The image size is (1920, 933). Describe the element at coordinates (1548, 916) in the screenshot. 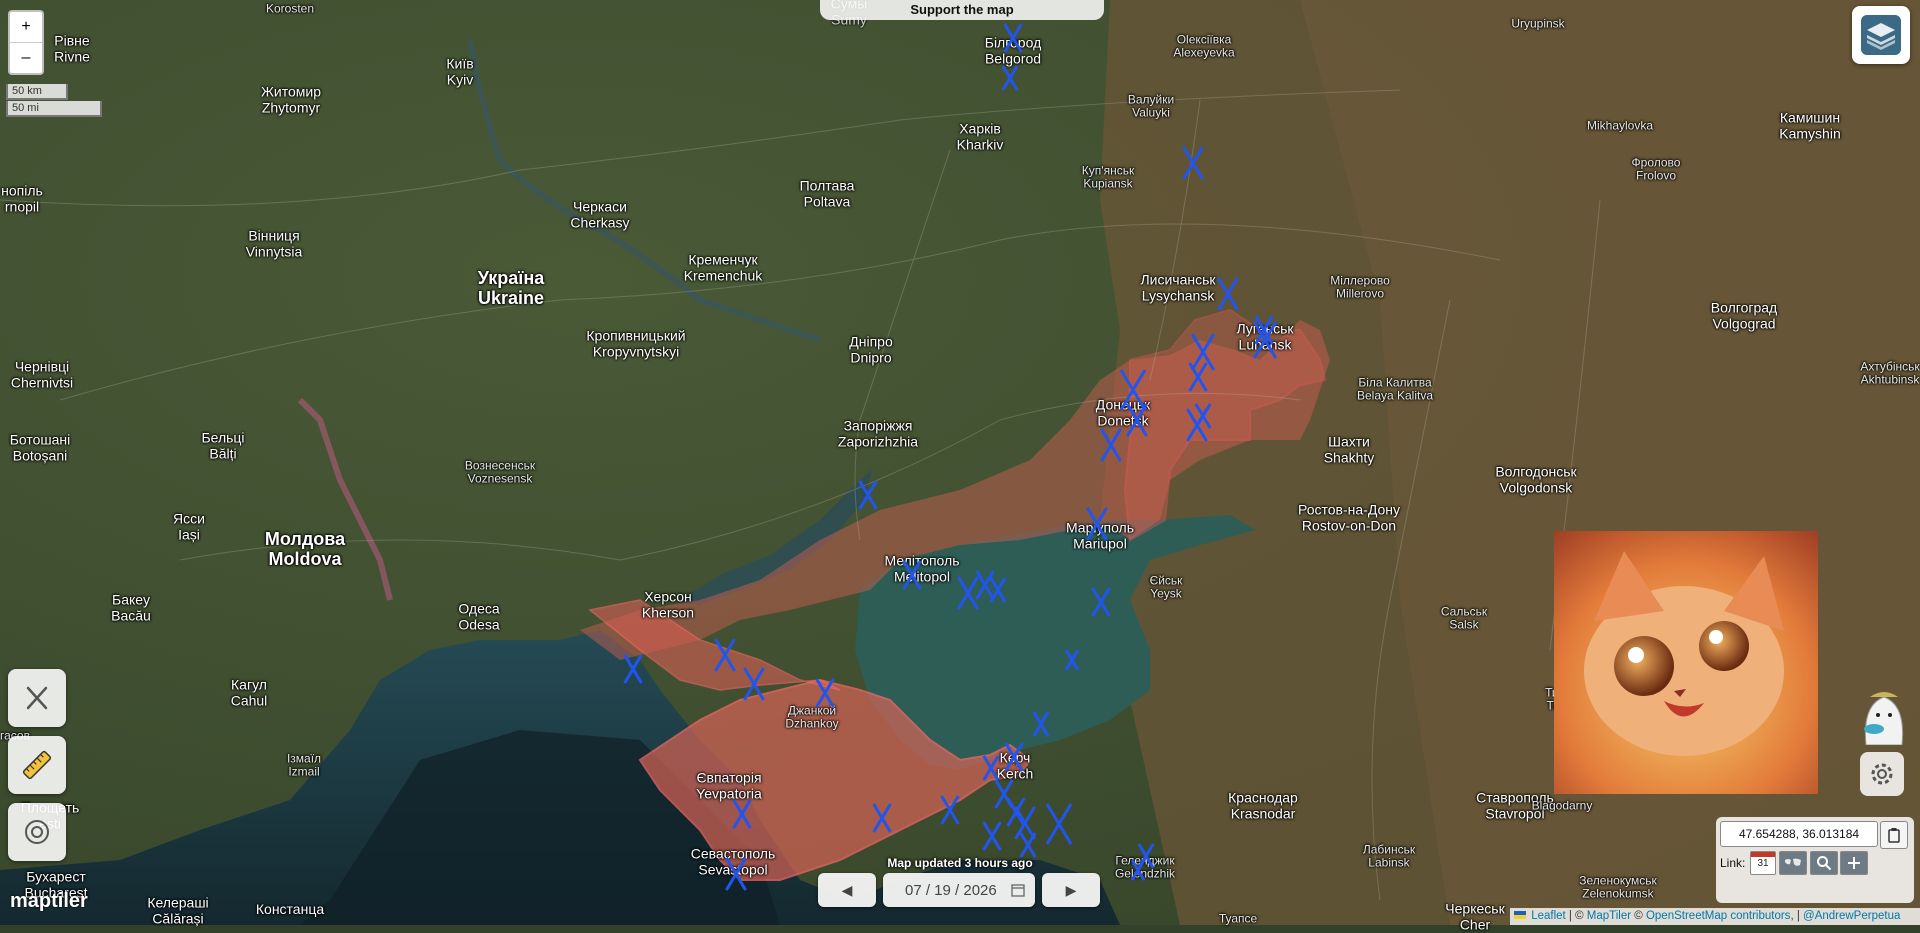

I see `leaflet-link: Leaflet` at that location.